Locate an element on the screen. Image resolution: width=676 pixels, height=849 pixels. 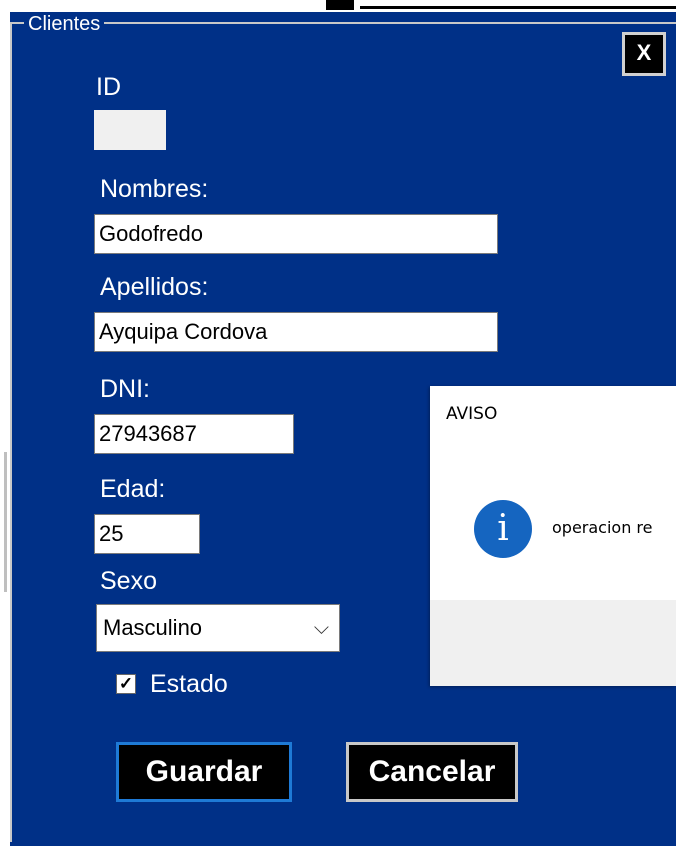
dialog-message: operacion re is located at coordinates (602, 527).